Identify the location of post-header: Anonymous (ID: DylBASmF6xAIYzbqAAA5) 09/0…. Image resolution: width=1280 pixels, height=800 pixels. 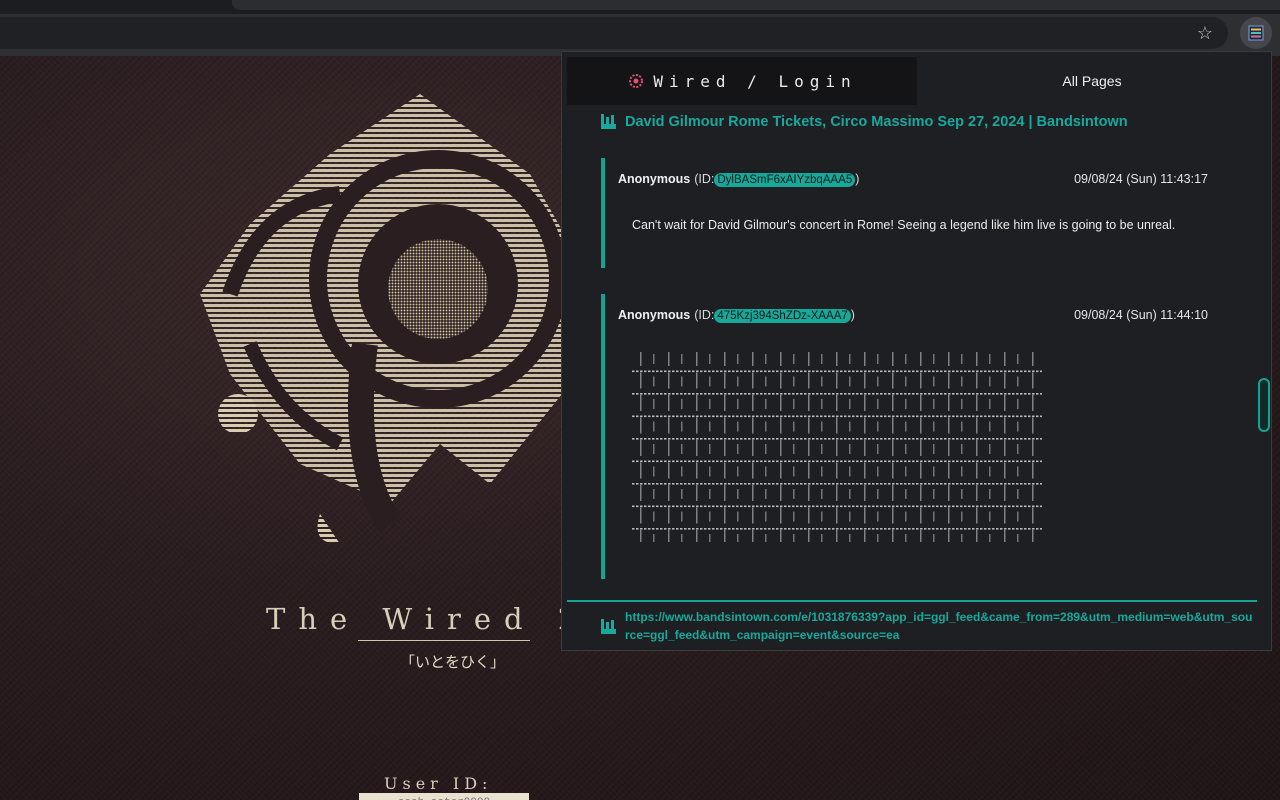
(913, 179).